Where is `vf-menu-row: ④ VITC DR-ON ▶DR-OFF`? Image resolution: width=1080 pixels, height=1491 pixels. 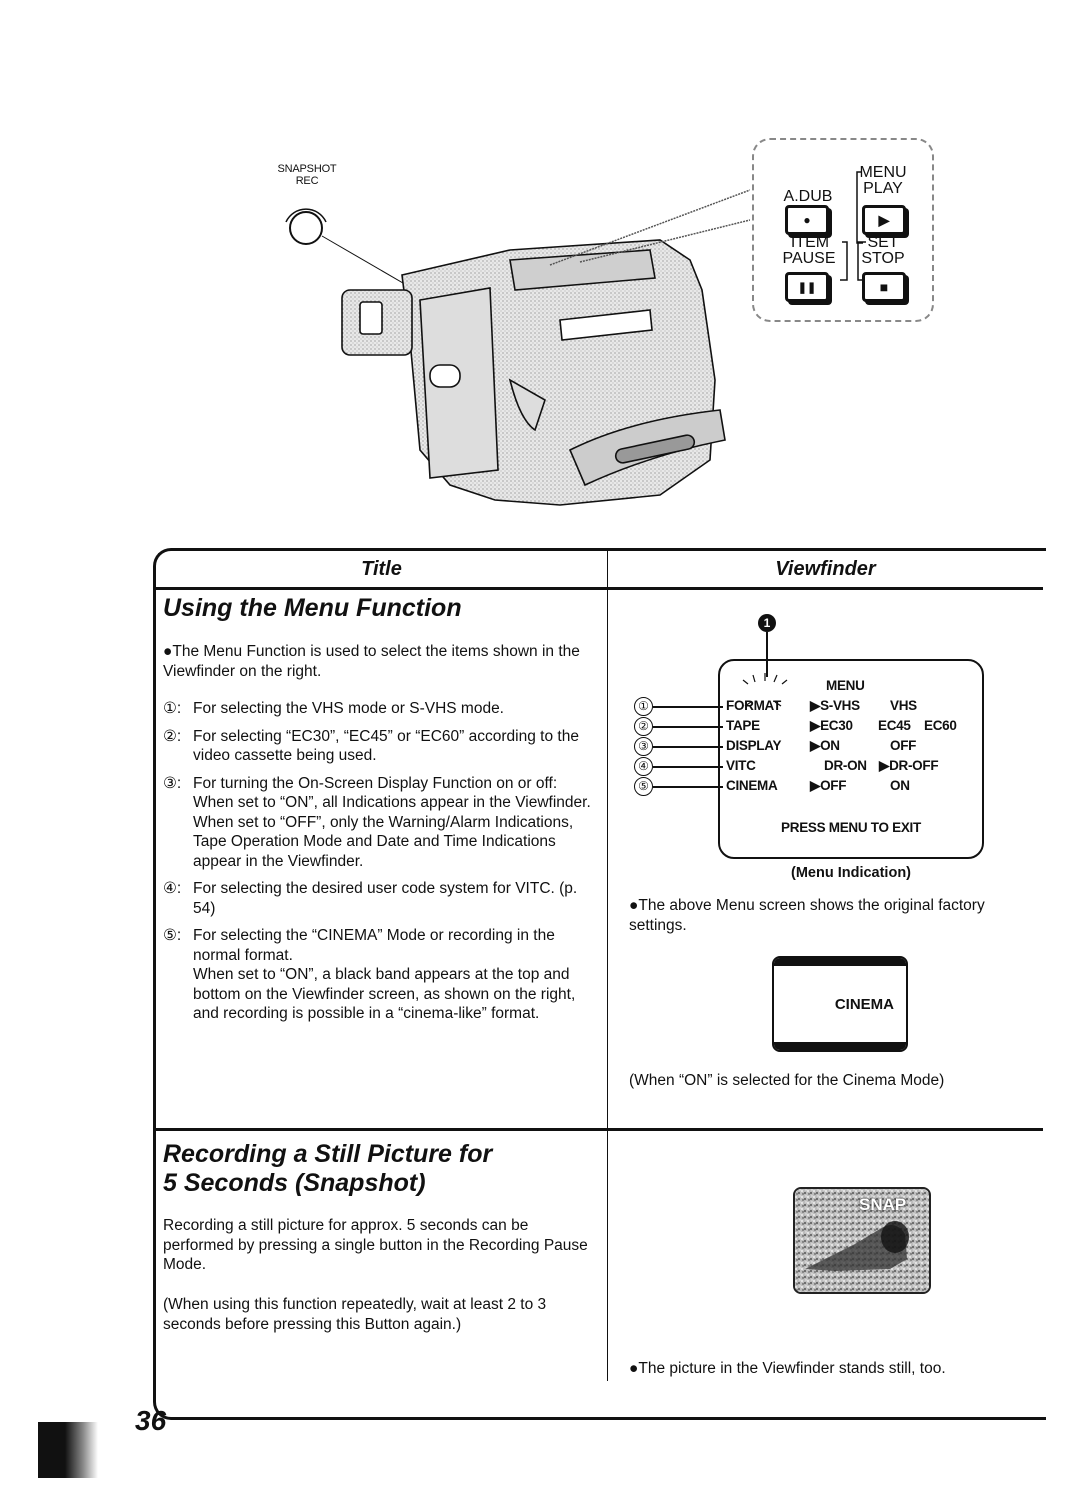 vf-menu-row: ④ VITC DR-ON ▶DR-OFF is located at coordinates (809, 766).